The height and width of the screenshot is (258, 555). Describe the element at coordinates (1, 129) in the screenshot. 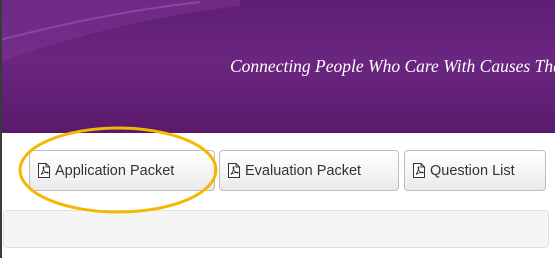

I see `left-border-rule` at that location.